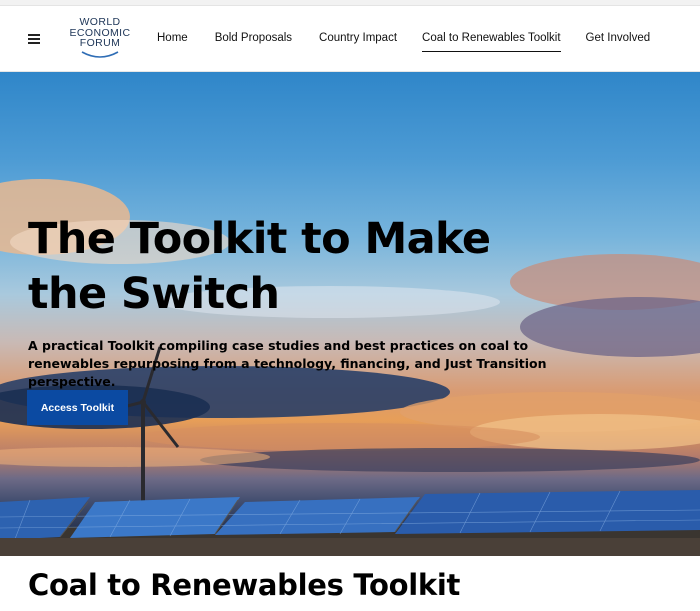 The width and height of the screenshot is (700, 611). I want to click on nav-get-involved: Get Involved, so click(618, 40).